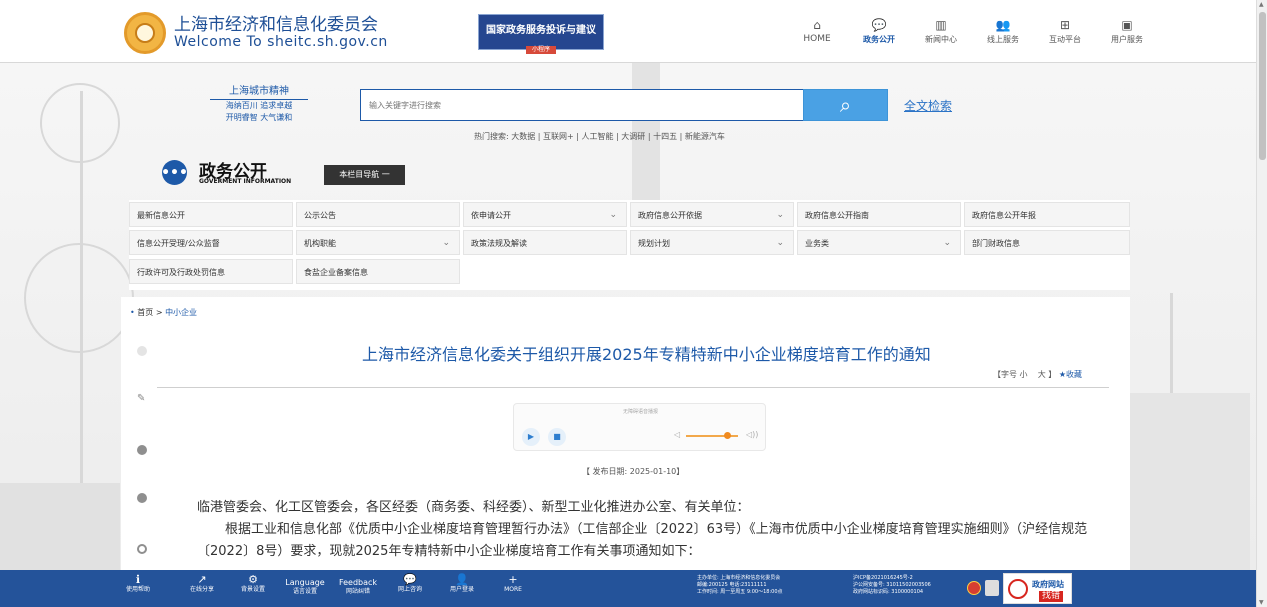  Describe the element at coordinates (1261, 602) in the screenshot. I see `scroll-down-icon: ▼` at that location.